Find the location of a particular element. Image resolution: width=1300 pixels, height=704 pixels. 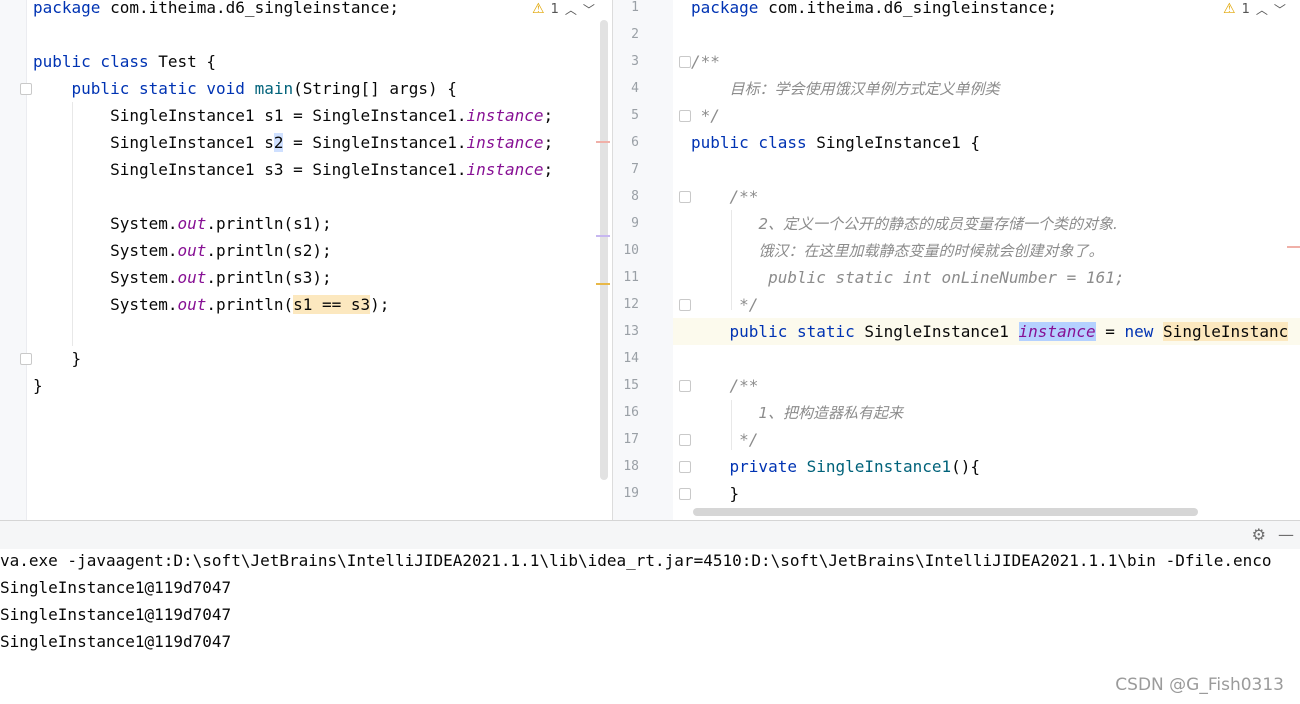

right-inspection-widget: ⚠ 1 ︿ ﹀ is located at coordinates (1254, 9).